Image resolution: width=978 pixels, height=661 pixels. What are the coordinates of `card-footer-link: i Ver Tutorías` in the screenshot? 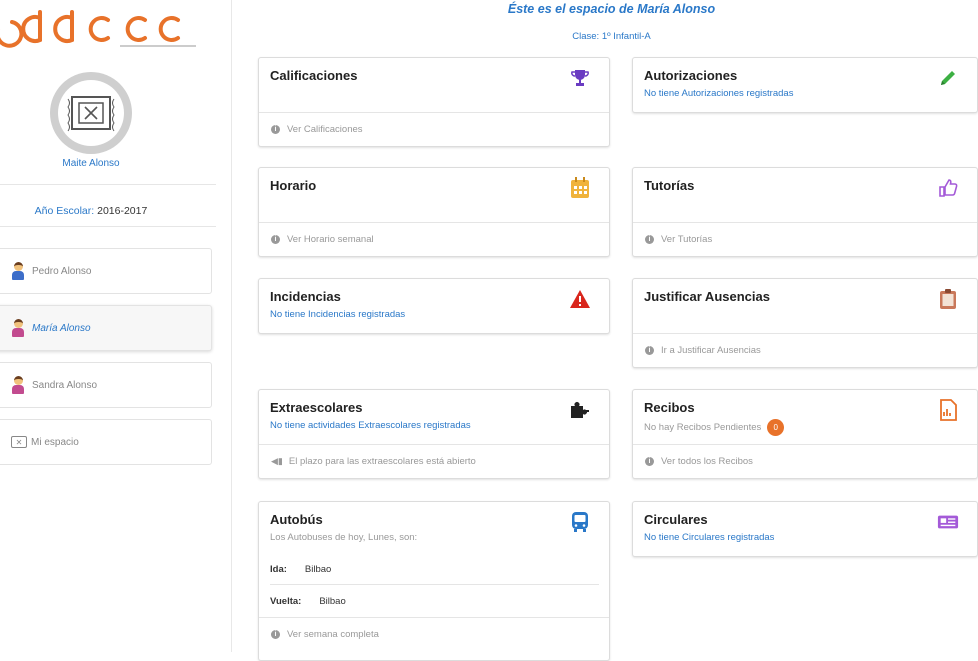 It's located at (805, 239).